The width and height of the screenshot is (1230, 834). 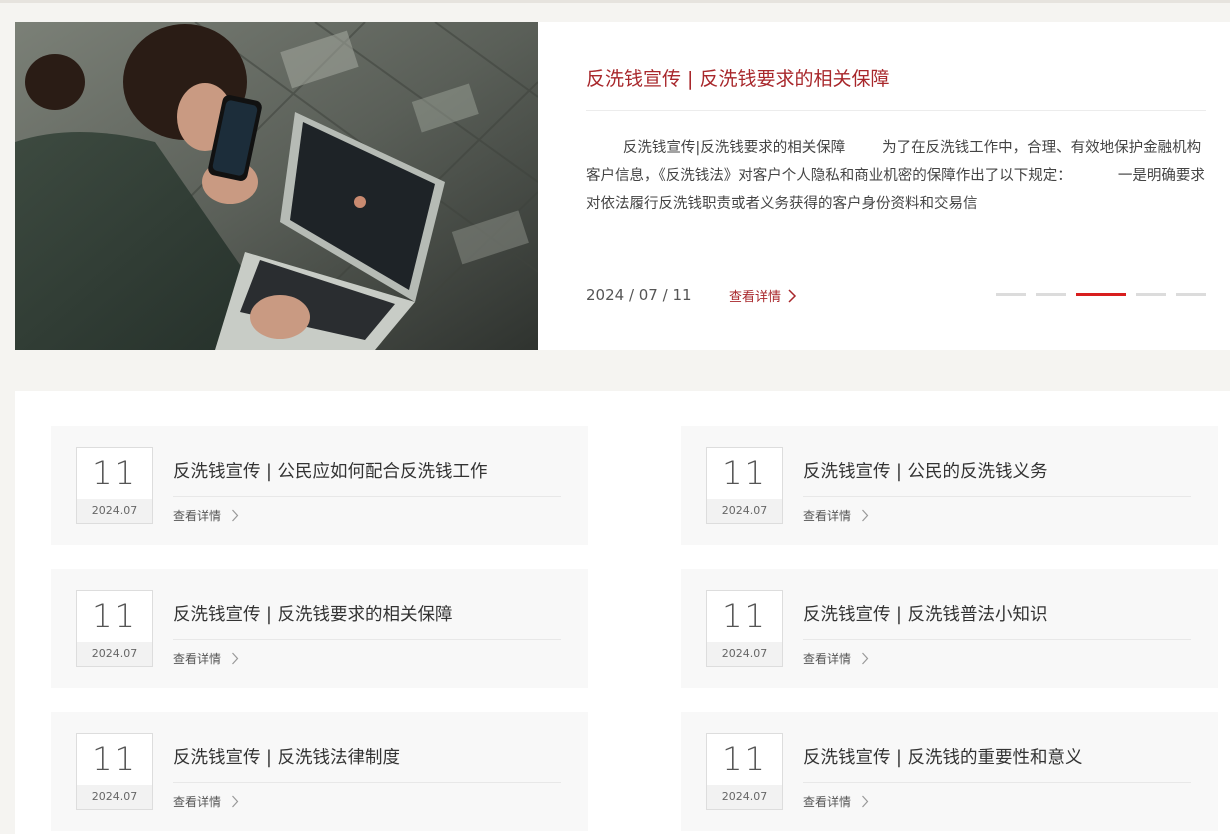 What do you see at coordinates (737, 77) in the screenshot?
I see `featured-title: 反洗钱宣传 | 反洗钱要求的相关保障` at bounding box center [737, 77].